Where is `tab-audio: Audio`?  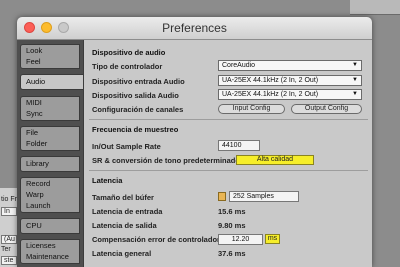
tab-audio: Audio is located at coordinates (51, 82).